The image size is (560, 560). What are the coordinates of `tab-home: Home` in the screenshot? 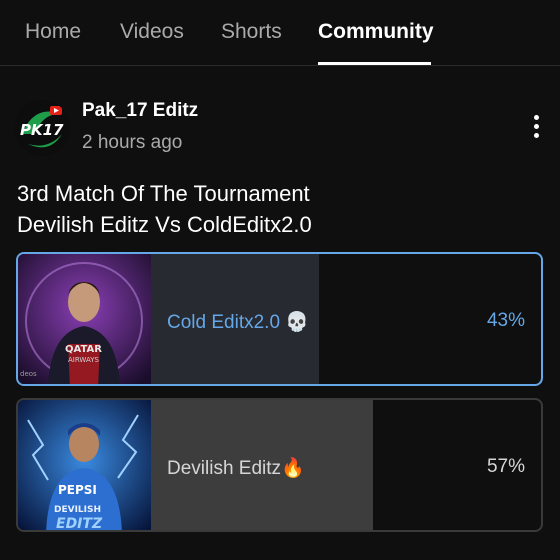 It's located at (53, 32).